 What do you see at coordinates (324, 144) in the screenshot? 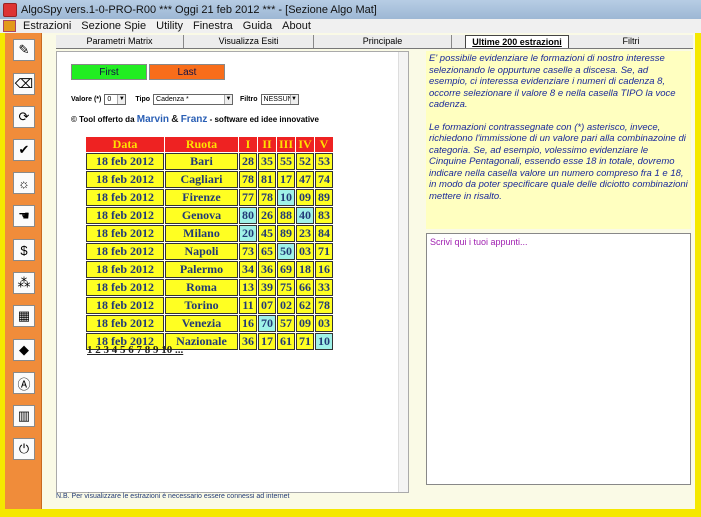
I see `col-v: V` at bounding box center [324, 144].